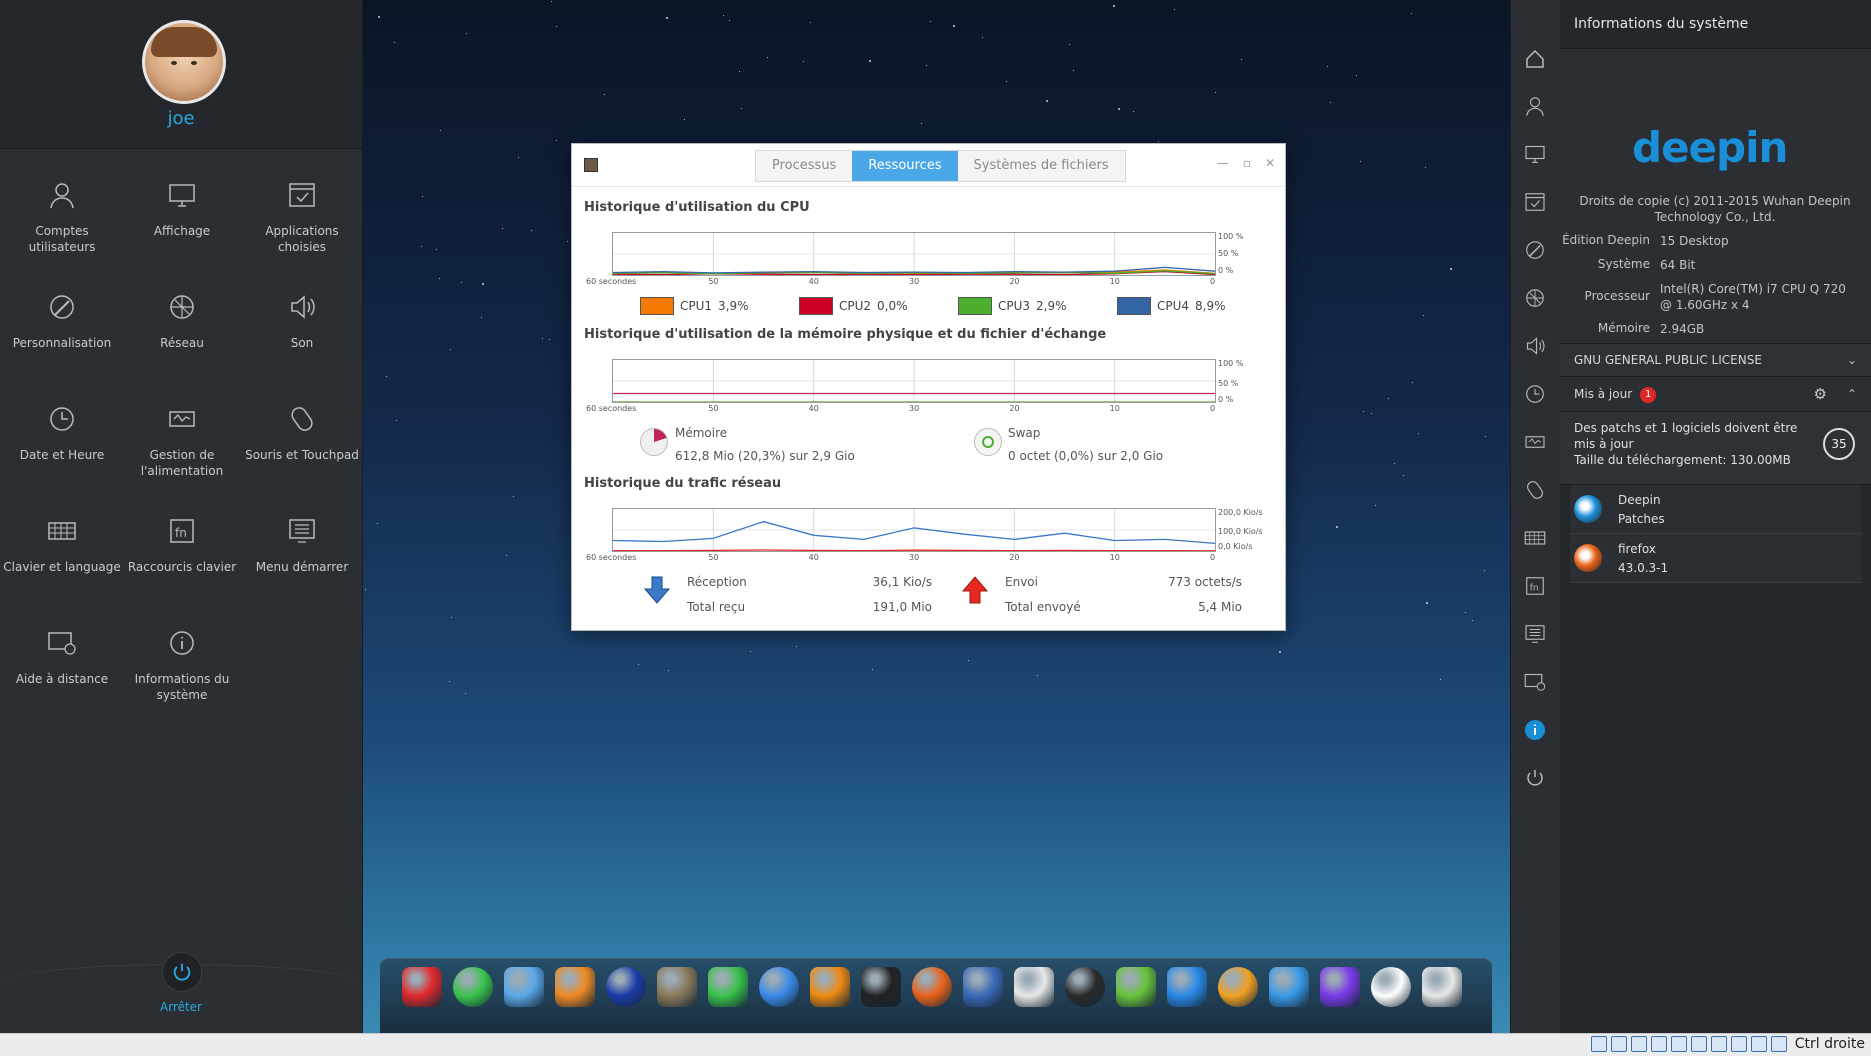  I want to click on tile-affichage: Affichage, so click(182, 209).